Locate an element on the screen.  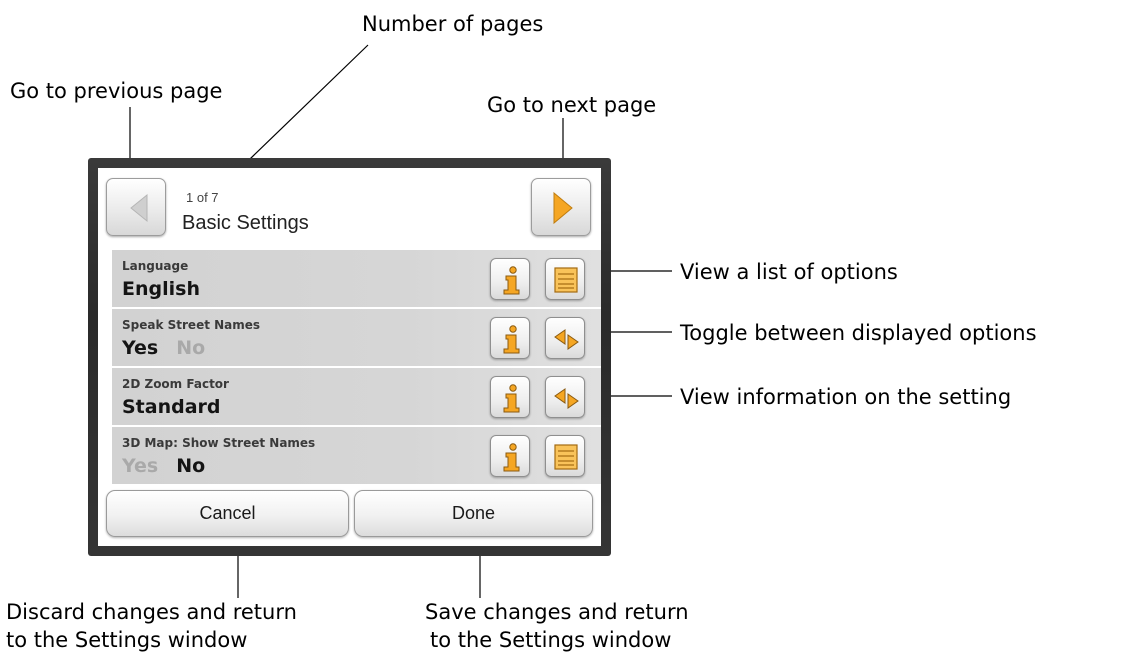
setting-label: Speak Street Names is located at coordinates (191, 325).